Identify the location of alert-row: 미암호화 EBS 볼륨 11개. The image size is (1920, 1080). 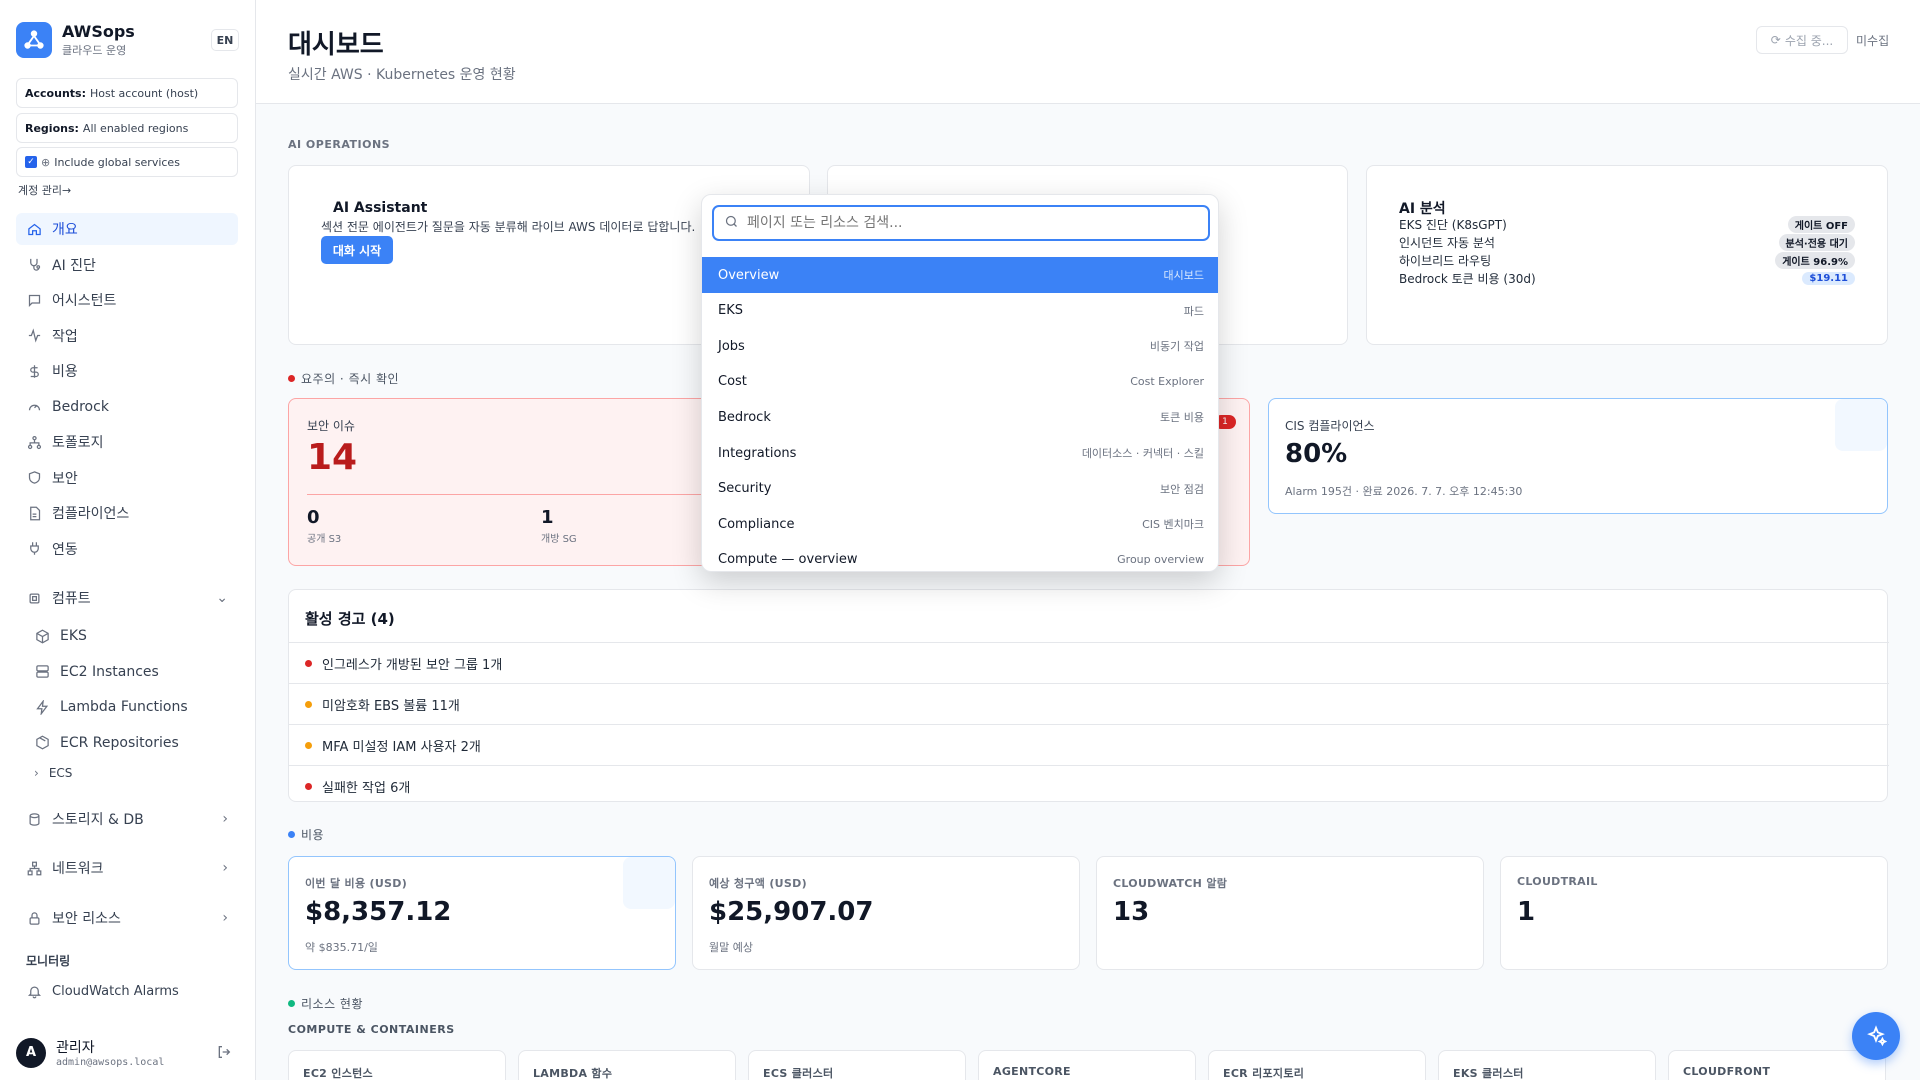
(1089, 704).